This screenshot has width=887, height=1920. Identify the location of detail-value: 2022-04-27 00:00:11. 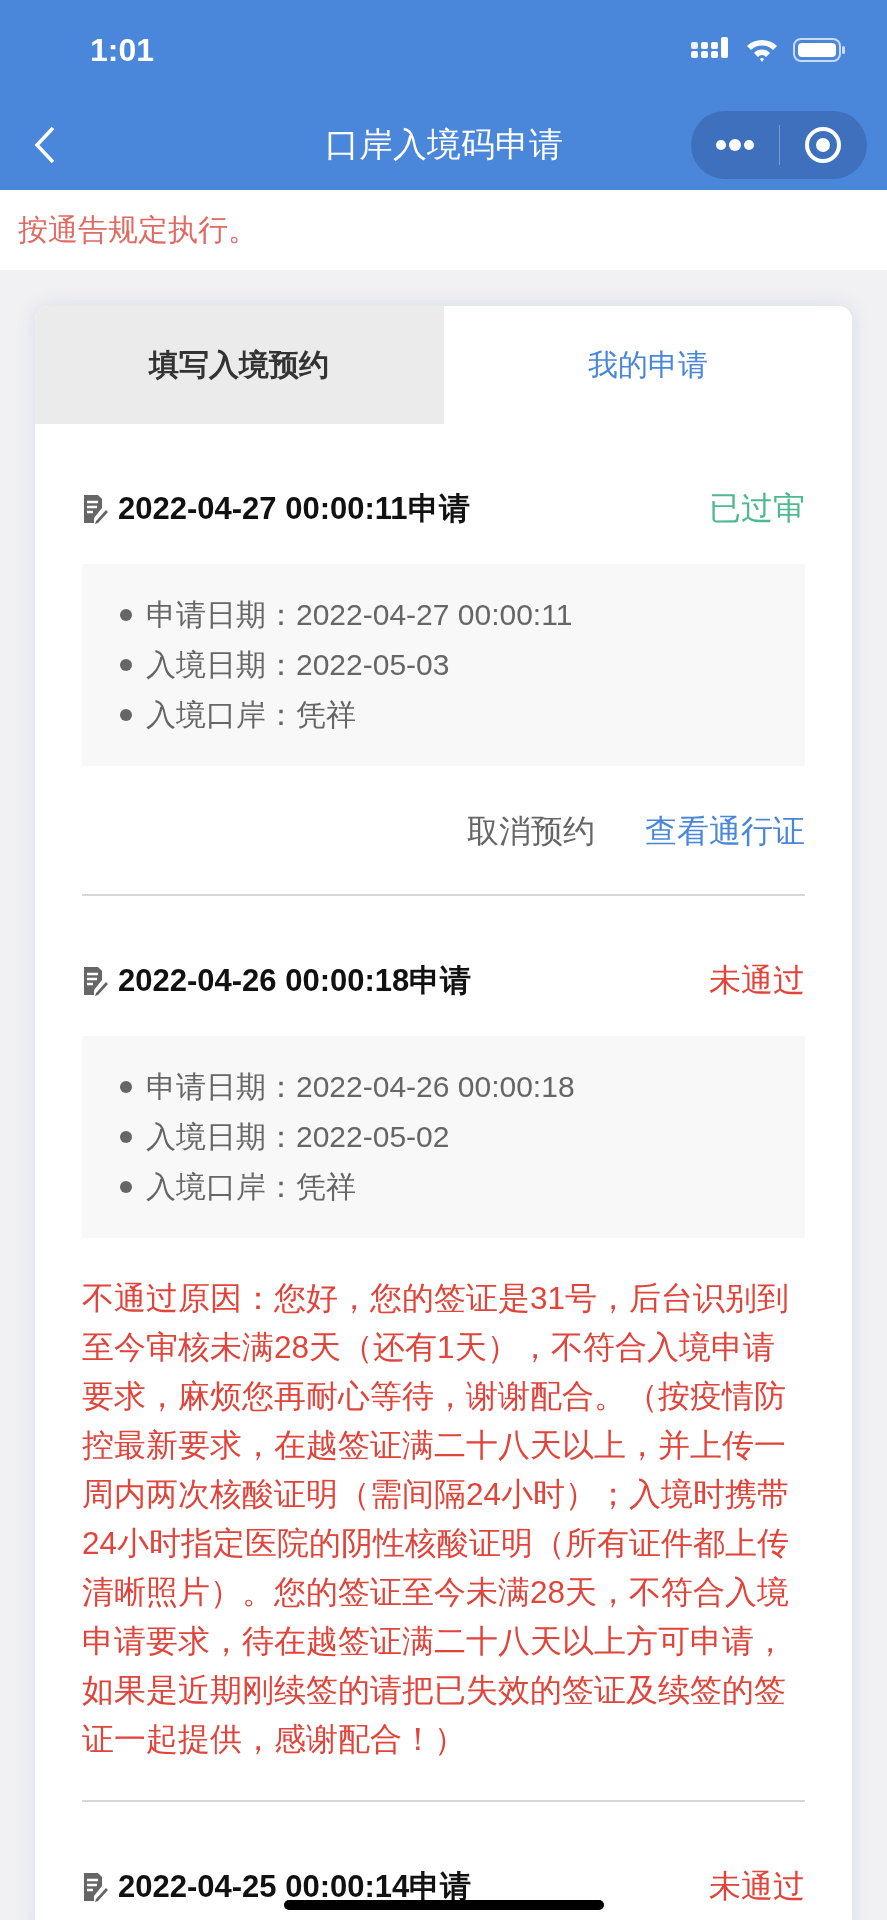
(434, 615).